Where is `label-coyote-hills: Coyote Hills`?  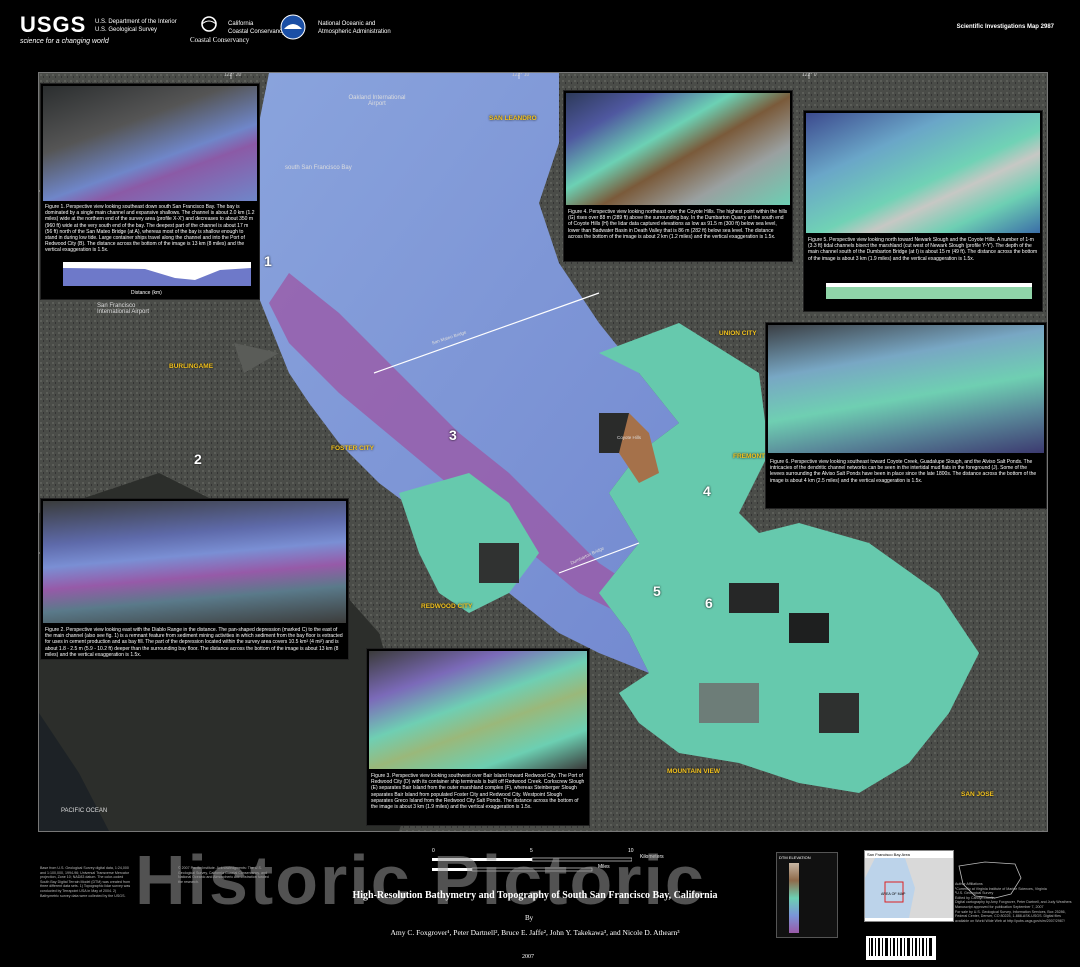
label-coyote-hills: Coyote Hills is located at coordinates (629, 437).